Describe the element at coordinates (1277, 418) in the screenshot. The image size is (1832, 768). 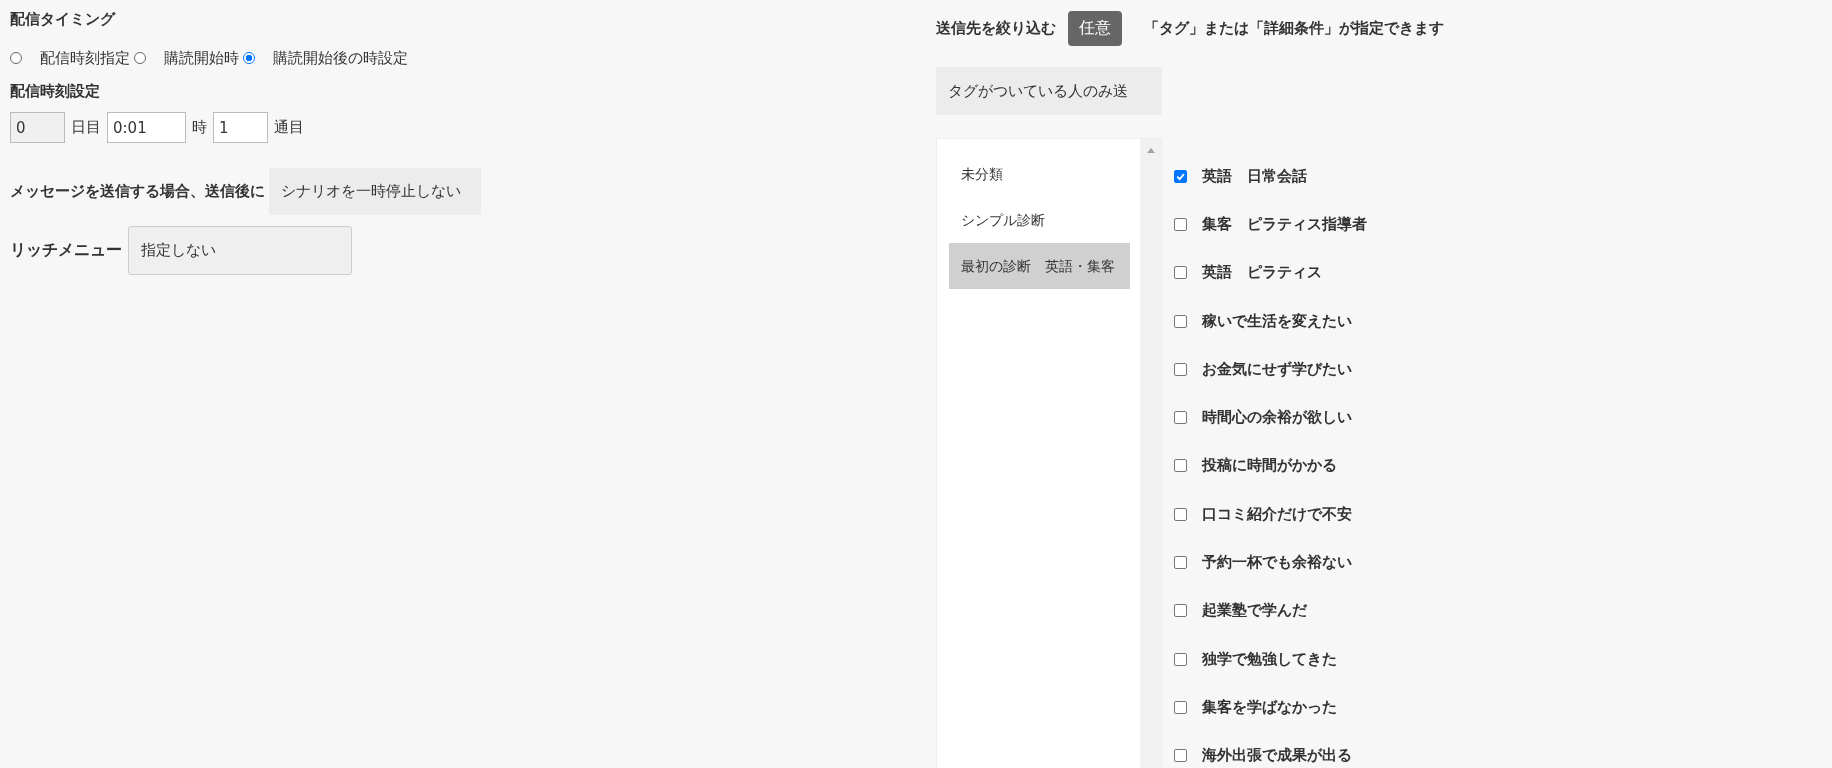
I see `checkbox-label: 時間心の余裕が欲しい` at that location.